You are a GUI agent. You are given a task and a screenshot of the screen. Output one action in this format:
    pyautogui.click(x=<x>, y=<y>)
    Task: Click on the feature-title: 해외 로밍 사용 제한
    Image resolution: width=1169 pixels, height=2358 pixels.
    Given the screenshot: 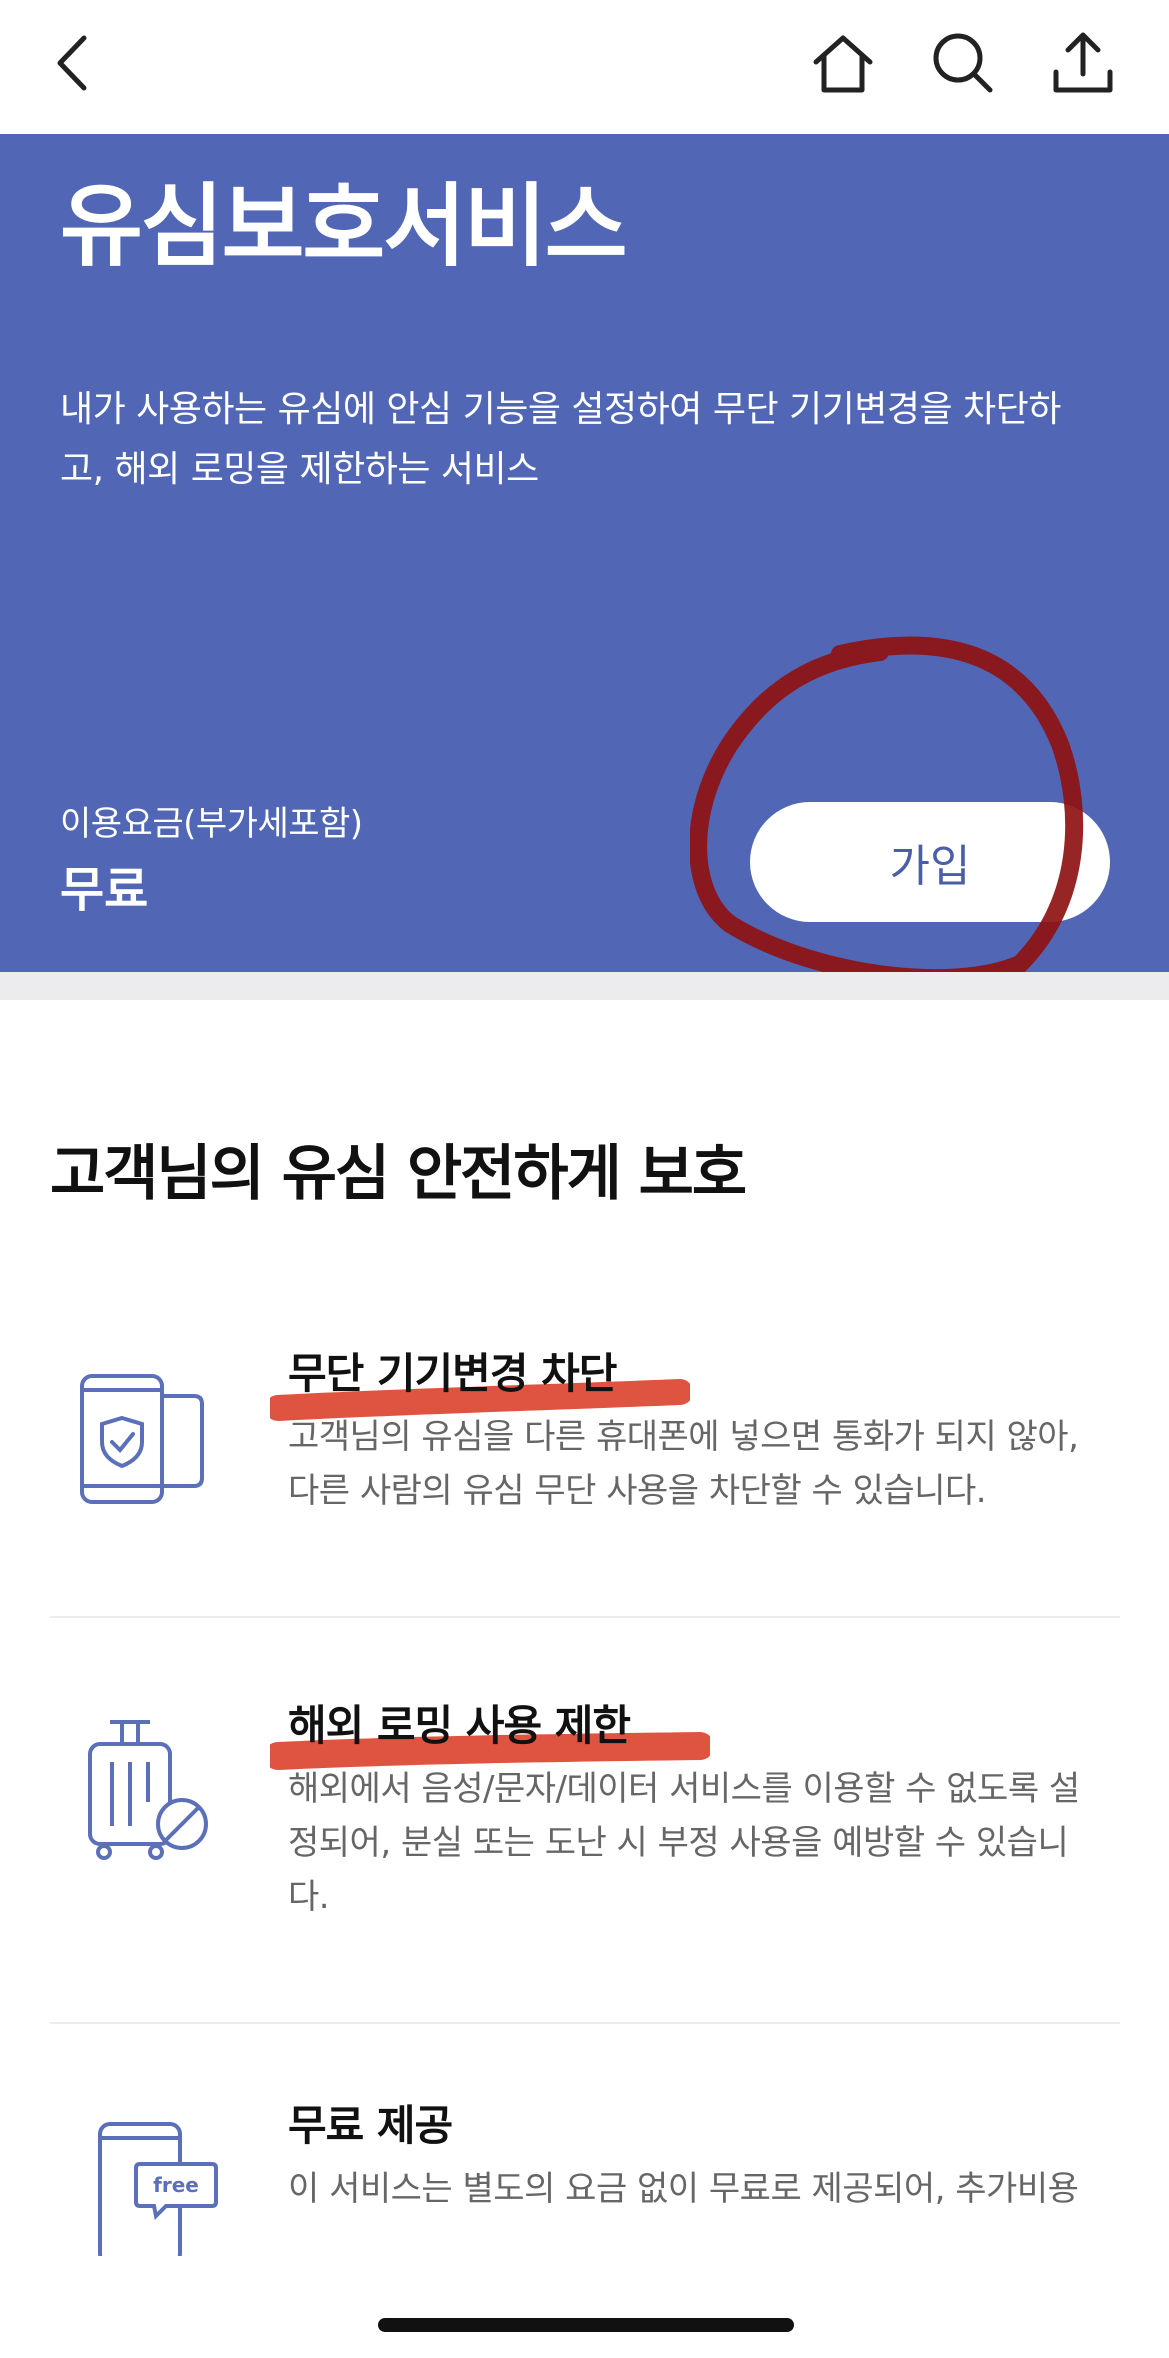 What is the action you would take?
    pyautogui.click(x=459, y=1725)
    